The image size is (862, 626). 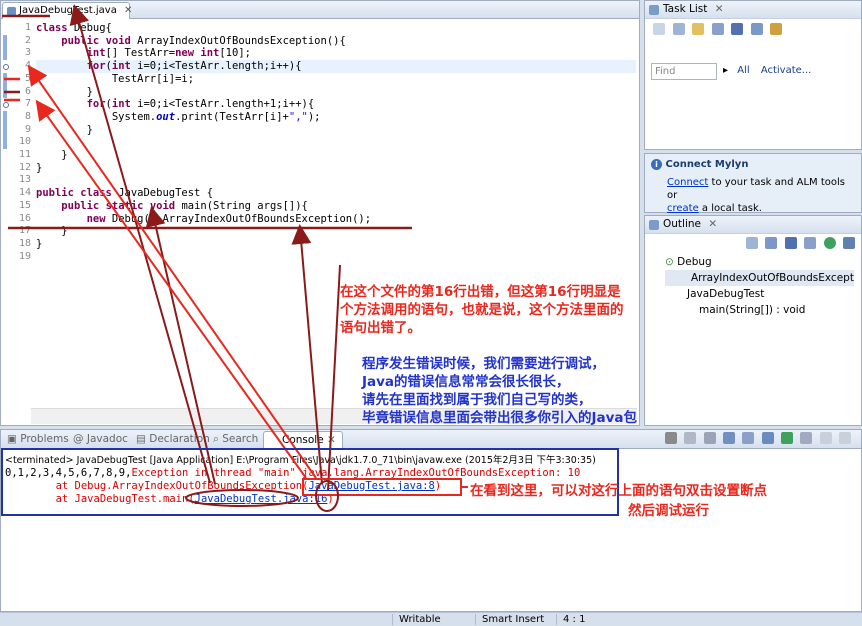 I want to click on stack-frame-paren: ), so click(x=438, y=486).